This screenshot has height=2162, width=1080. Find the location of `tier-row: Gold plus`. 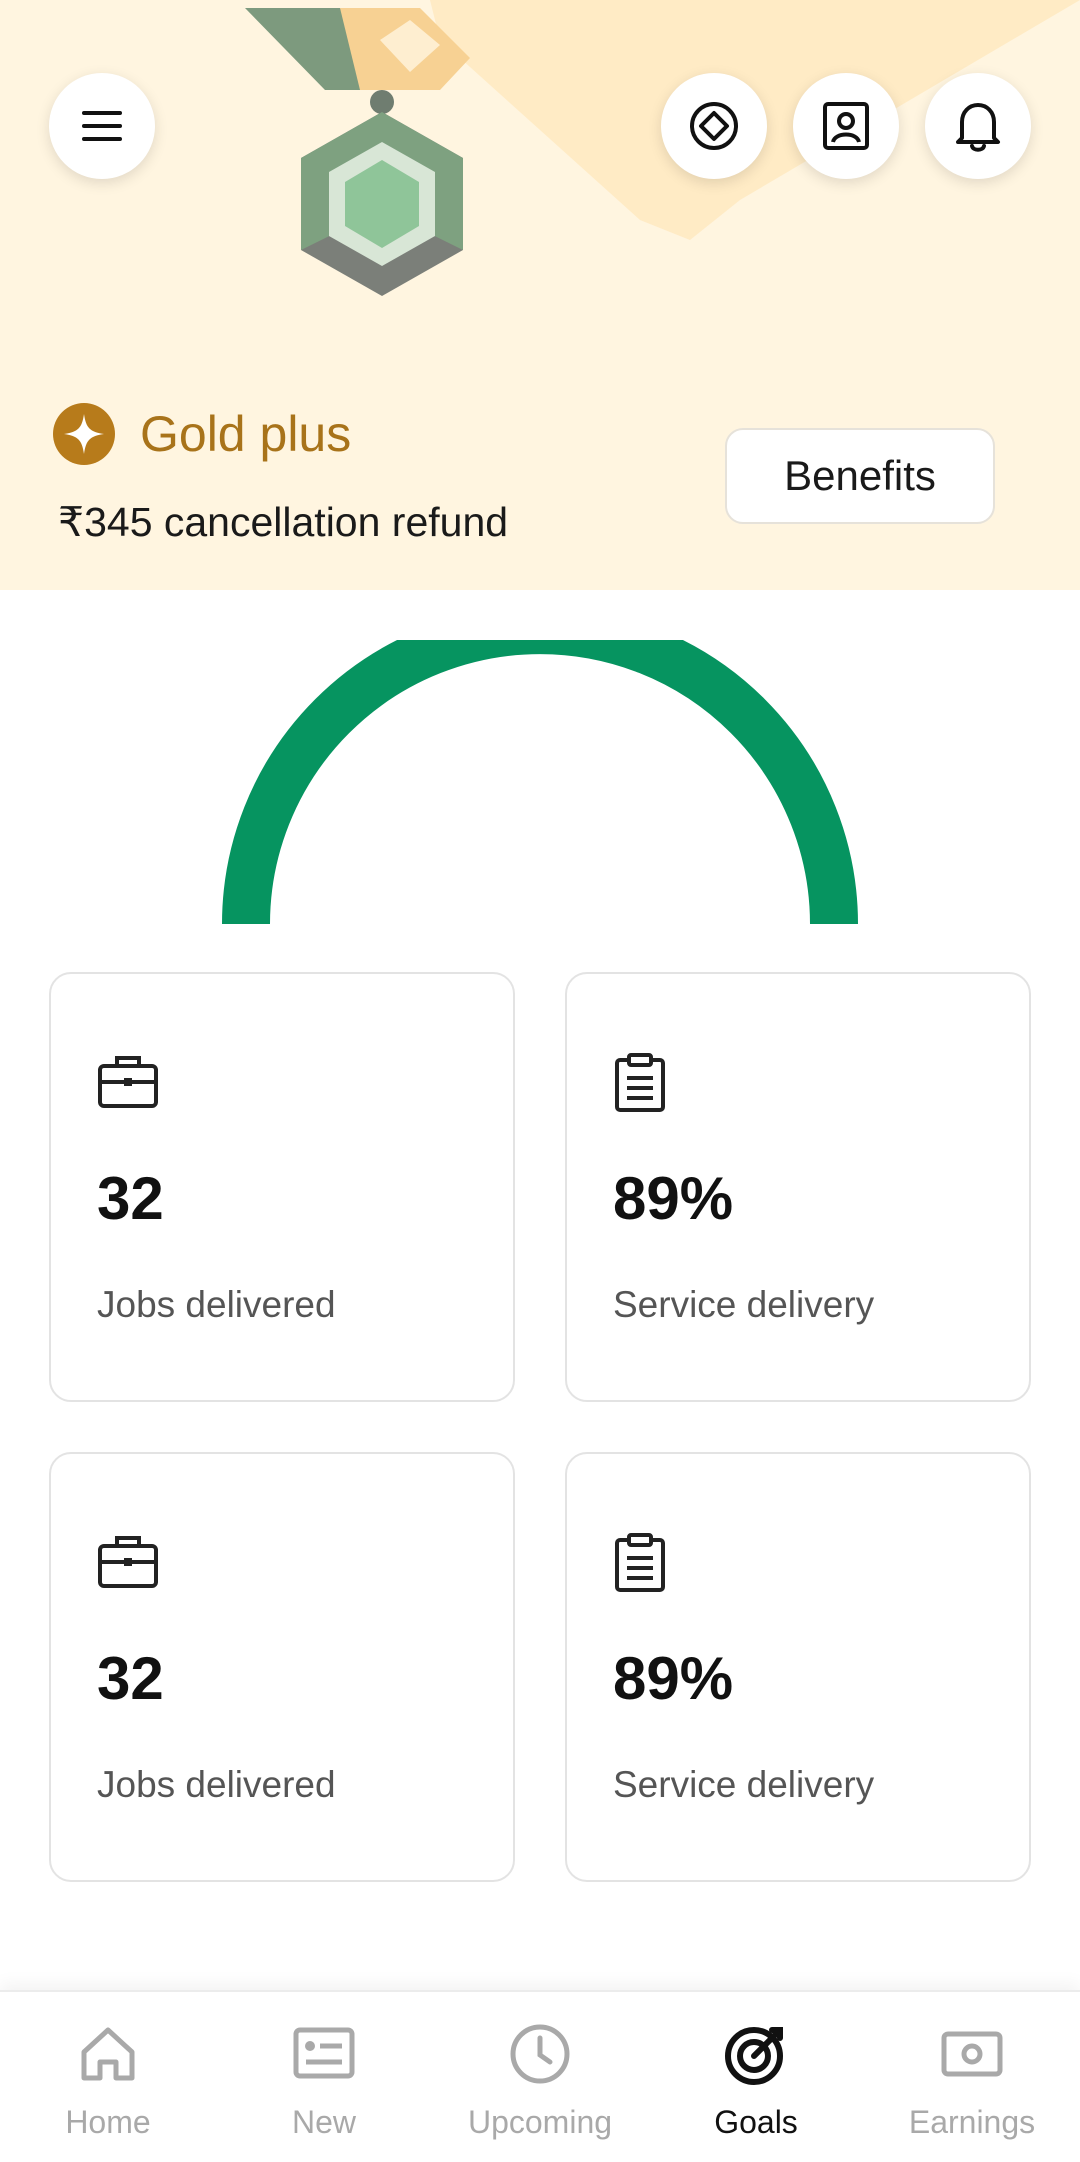

tier-row: Gold plus is located at coordinates (201, 434).